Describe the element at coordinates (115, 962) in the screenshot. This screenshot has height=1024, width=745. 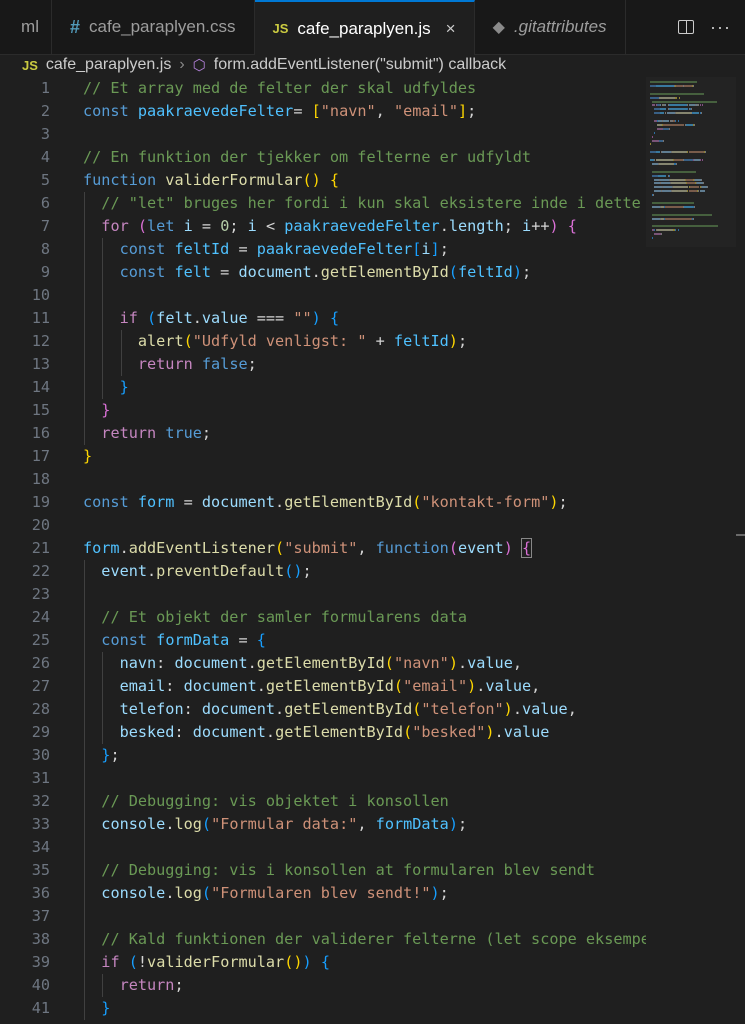
I see `code-token: if` at that location.